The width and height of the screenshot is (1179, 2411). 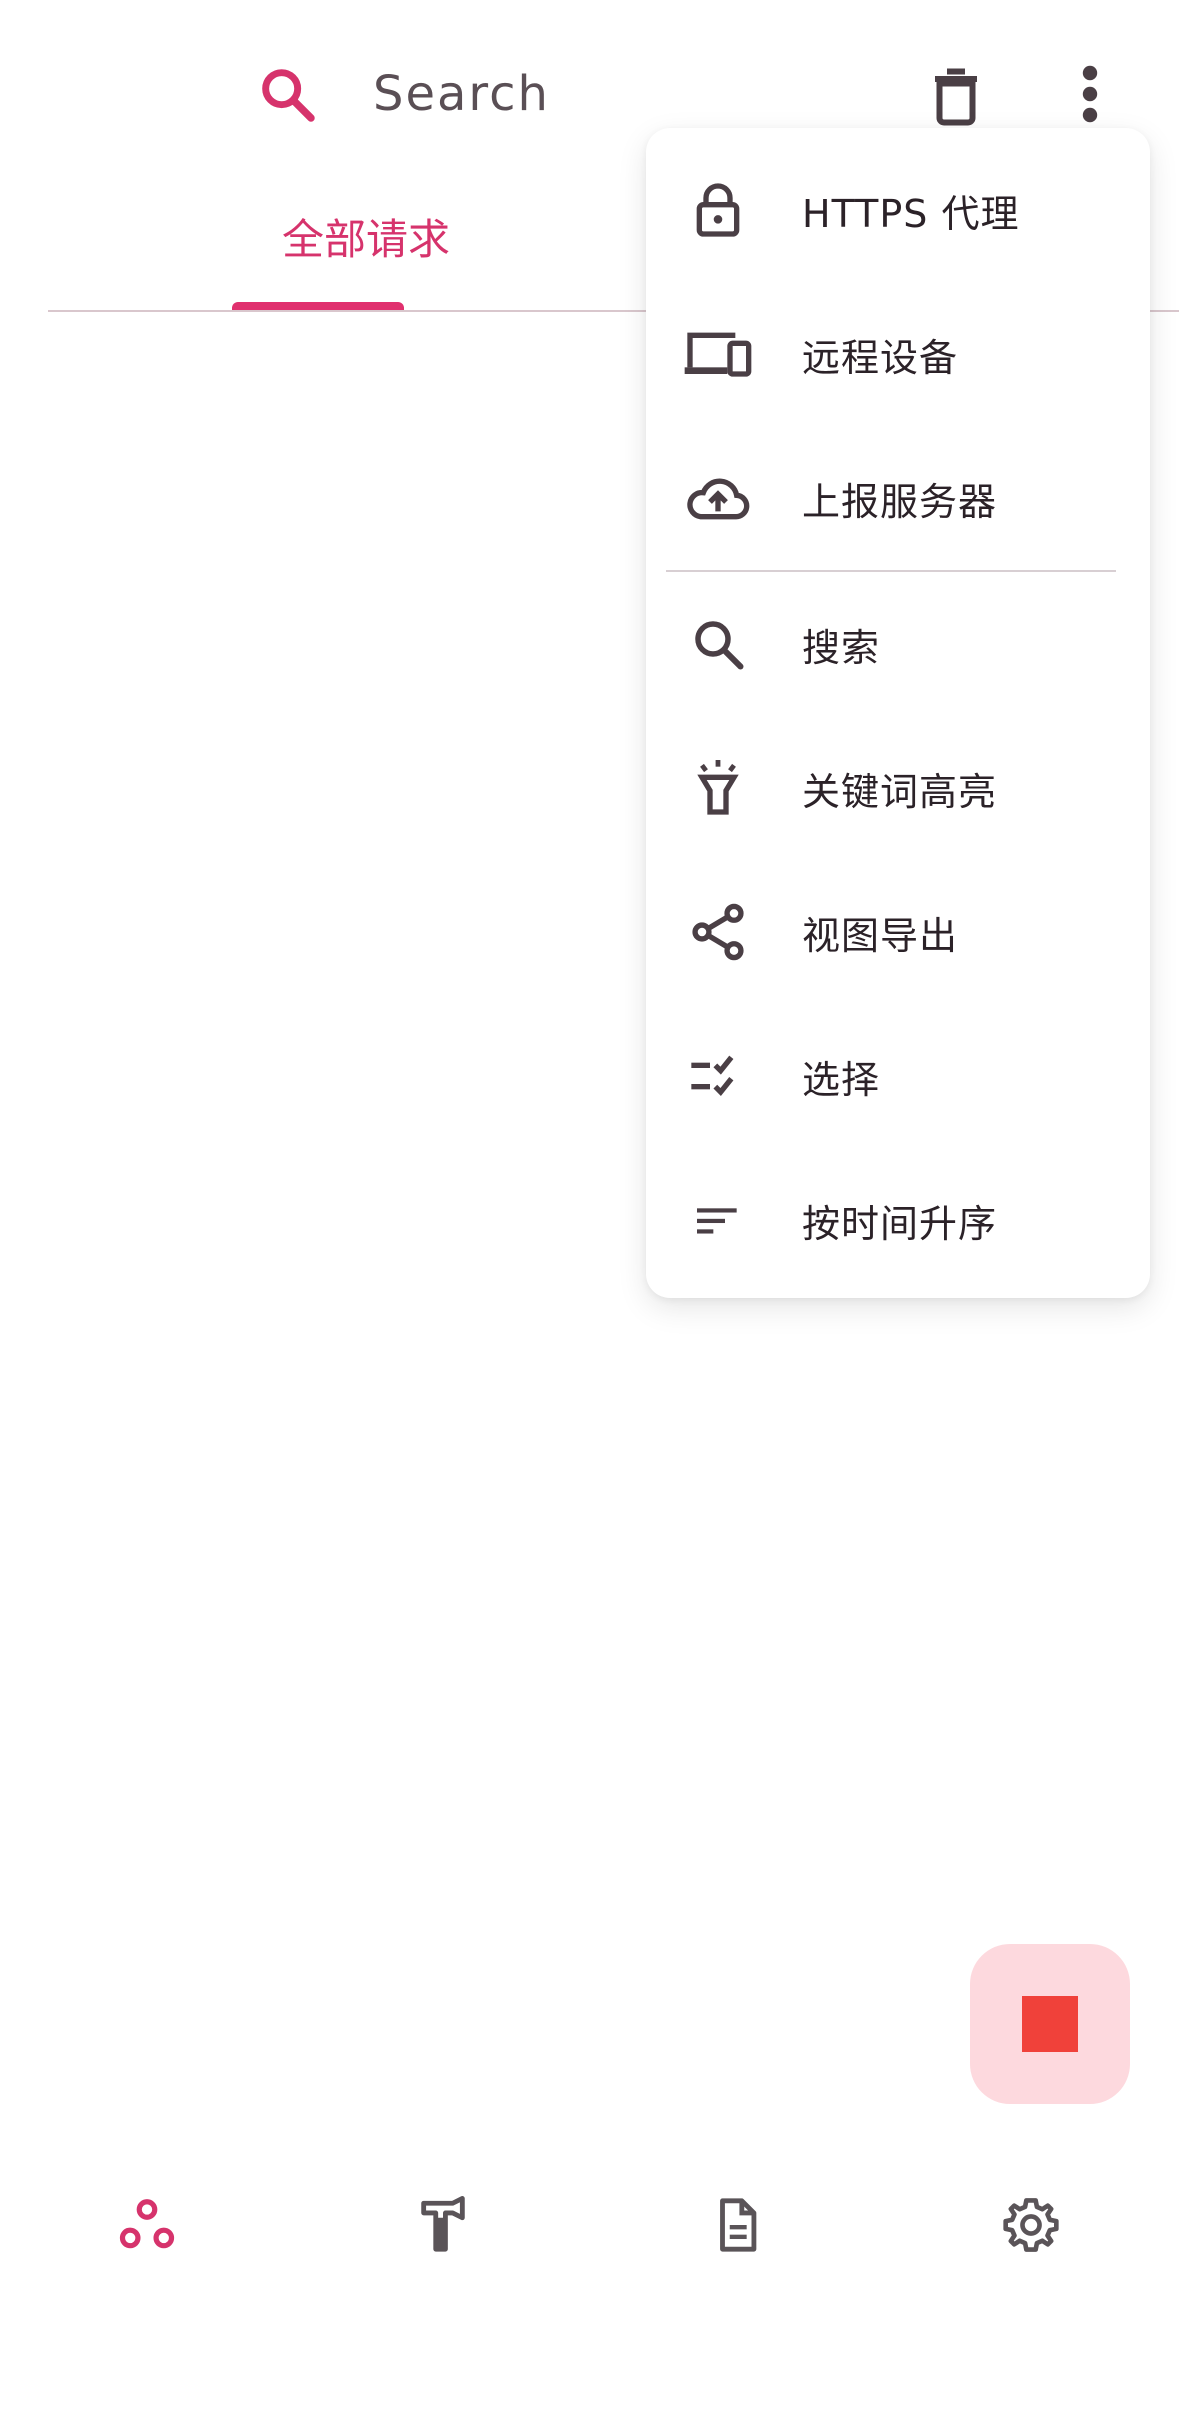 I want to click on menu-item-report-server: 上报服务器, so click(x=898, y=498).